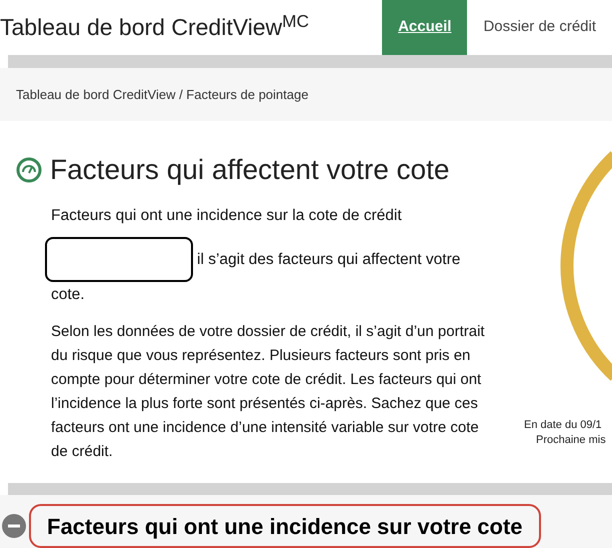 The width and height of the screenshot is (612, 548). I want to click on nav-tab: Dossier de crédit, so click(539, 27).